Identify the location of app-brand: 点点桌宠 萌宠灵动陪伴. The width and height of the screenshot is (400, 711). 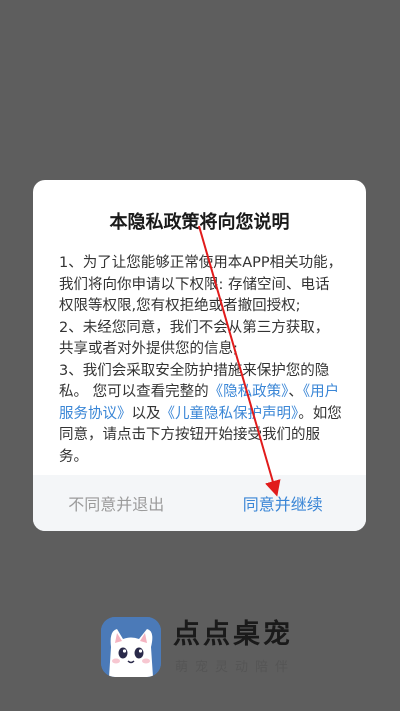
(198, 647).